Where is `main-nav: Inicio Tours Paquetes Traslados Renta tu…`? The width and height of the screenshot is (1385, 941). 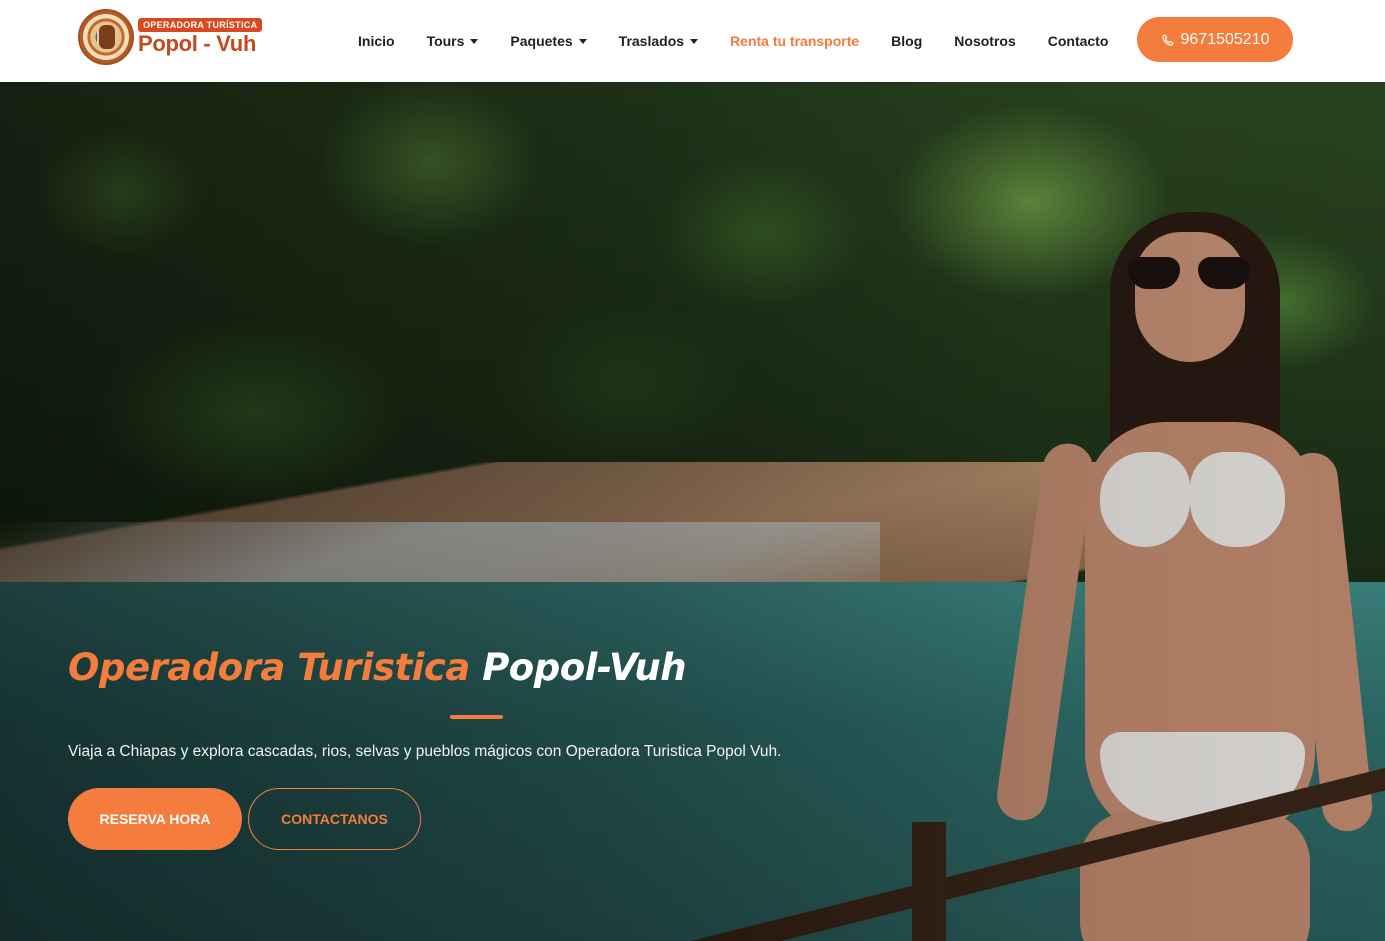 main-nav: Inicio Tours Paquetes Traslados Renta tu… is located at coordinates (733, 41).